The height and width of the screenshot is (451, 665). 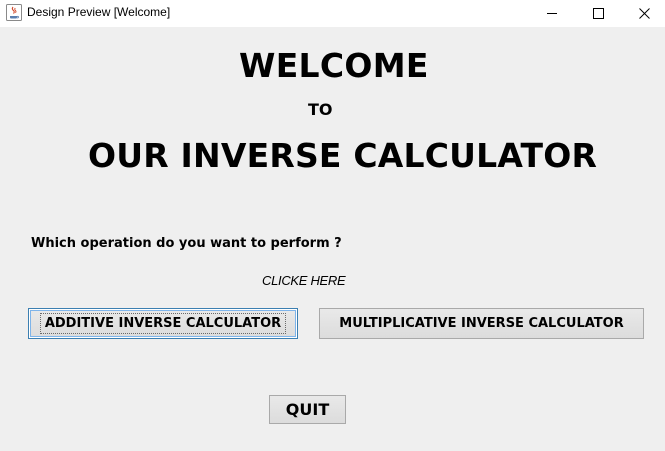 I want to click on maximize-icon, so click(x=598, y=13).